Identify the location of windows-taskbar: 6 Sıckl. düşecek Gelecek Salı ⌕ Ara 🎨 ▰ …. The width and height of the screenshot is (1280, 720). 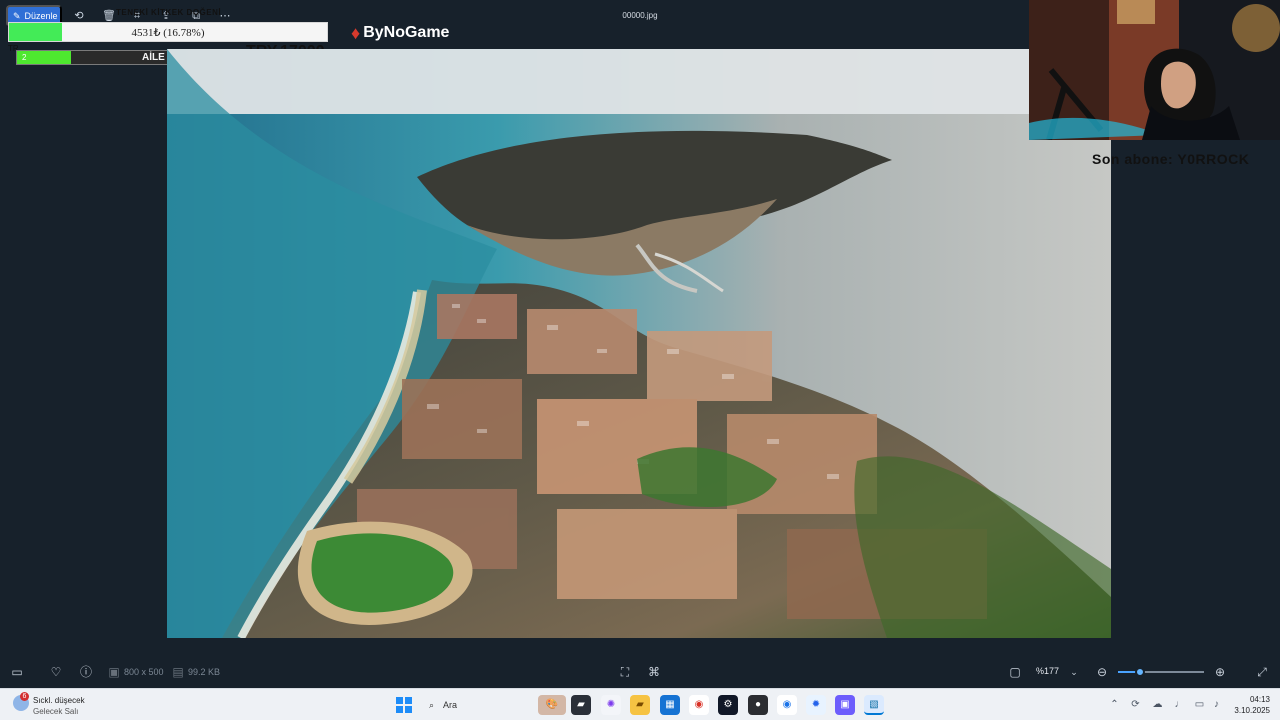
(640, 704).